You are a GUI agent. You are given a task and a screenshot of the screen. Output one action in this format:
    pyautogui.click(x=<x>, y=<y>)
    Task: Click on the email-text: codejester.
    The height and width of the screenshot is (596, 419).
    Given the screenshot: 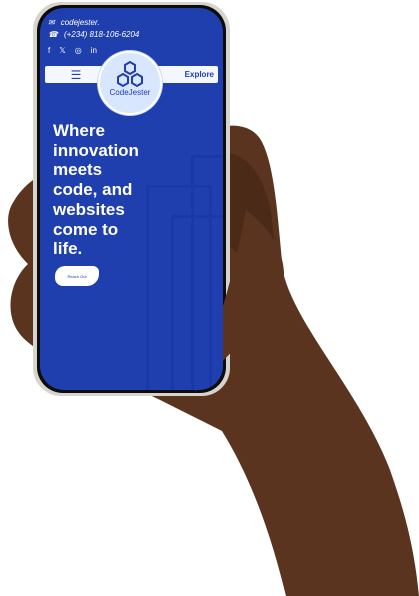 What is the action you would take?
    pyautogui.click(x=80, y=22)
    